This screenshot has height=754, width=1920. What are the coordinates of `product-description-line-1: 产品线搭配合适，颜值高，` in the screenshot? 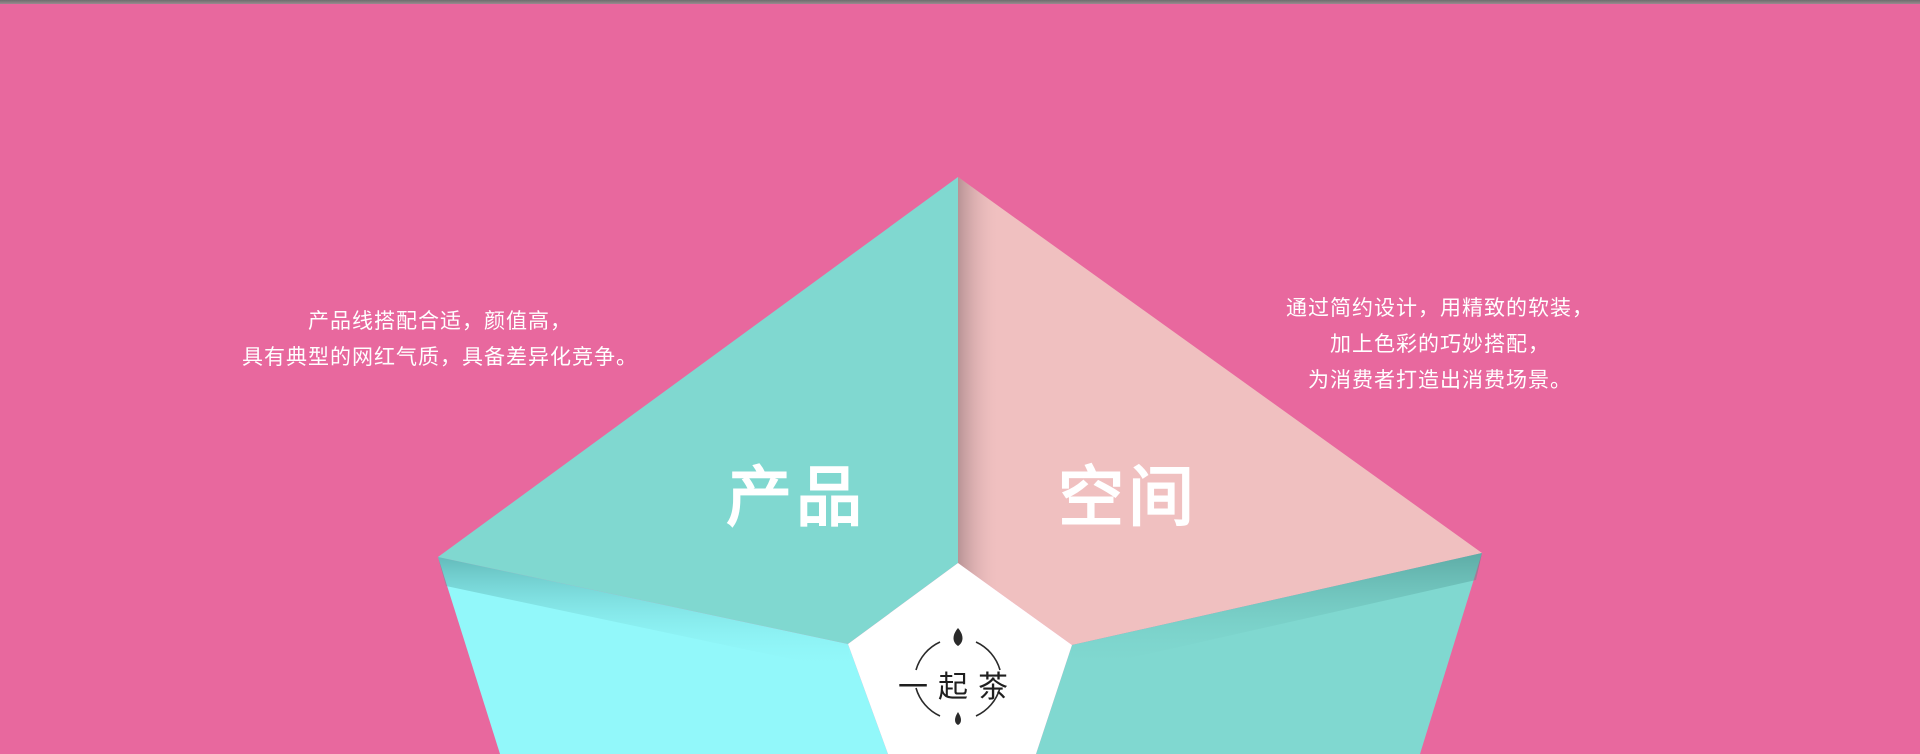 It's located at (440, 321).